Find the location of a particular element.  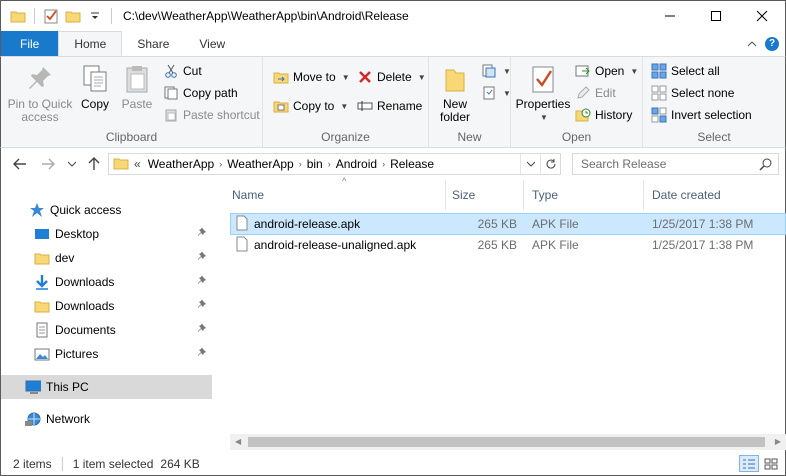

column-type-label: Type is located at coordinates (545, 195).